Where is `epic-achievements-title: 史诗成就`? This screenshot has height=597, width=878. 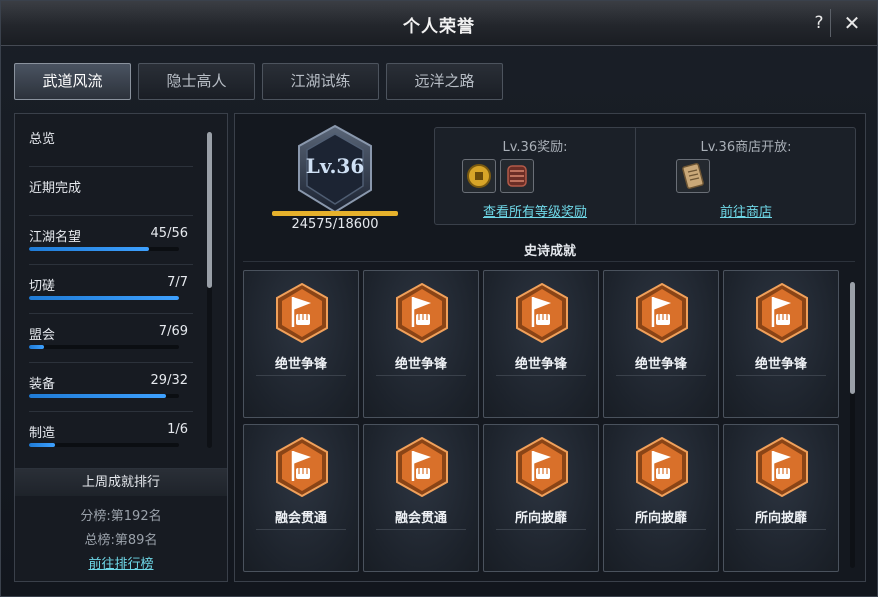 epic-achievements-title: 史诗成就 is located at coordinates (549, 251).